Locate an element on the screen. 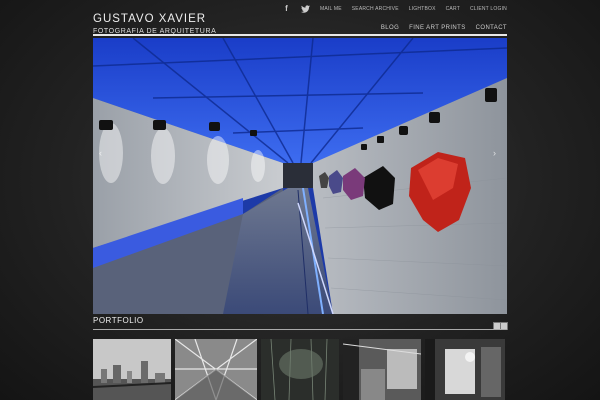 The height and width of the screenshot is (400, 600). section-title: PORTFOLIO is located at coordinates (118, 320).